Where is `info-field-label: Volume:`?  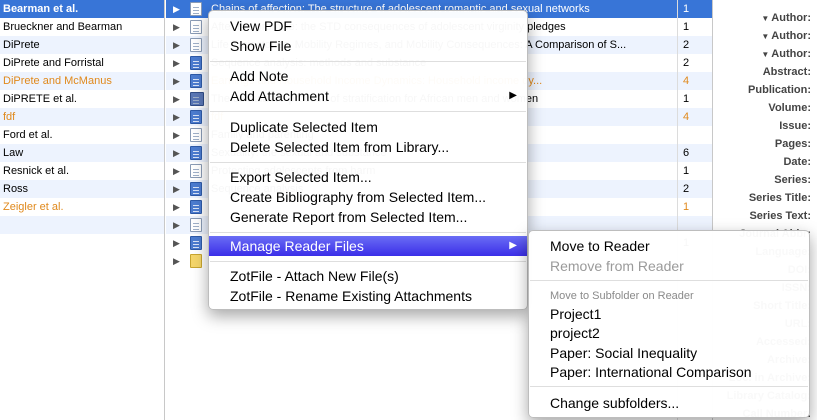
info-field-label: Volume: is located at coordinates (789, 108).